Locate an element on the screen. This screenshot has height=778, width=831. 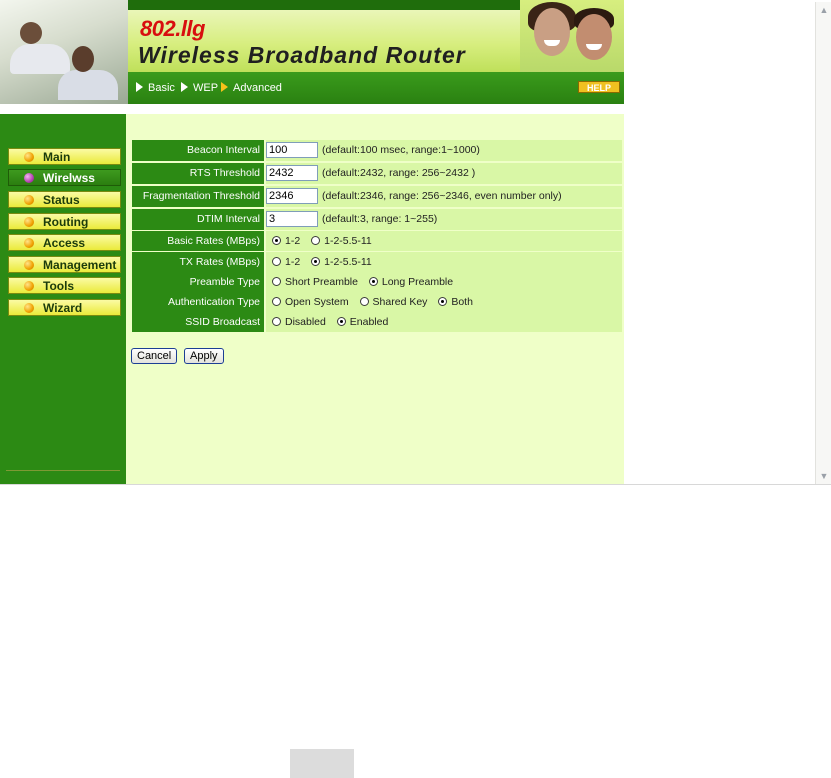
ssid-broadcast-label: SSID Broadcast is located at coordinates (198, 322).